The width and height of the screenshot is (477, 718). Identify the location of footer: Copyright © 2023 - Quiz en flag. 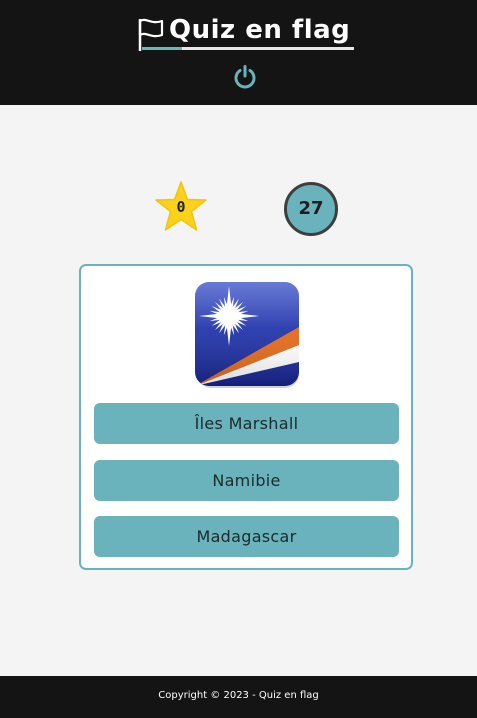
(238, 697).